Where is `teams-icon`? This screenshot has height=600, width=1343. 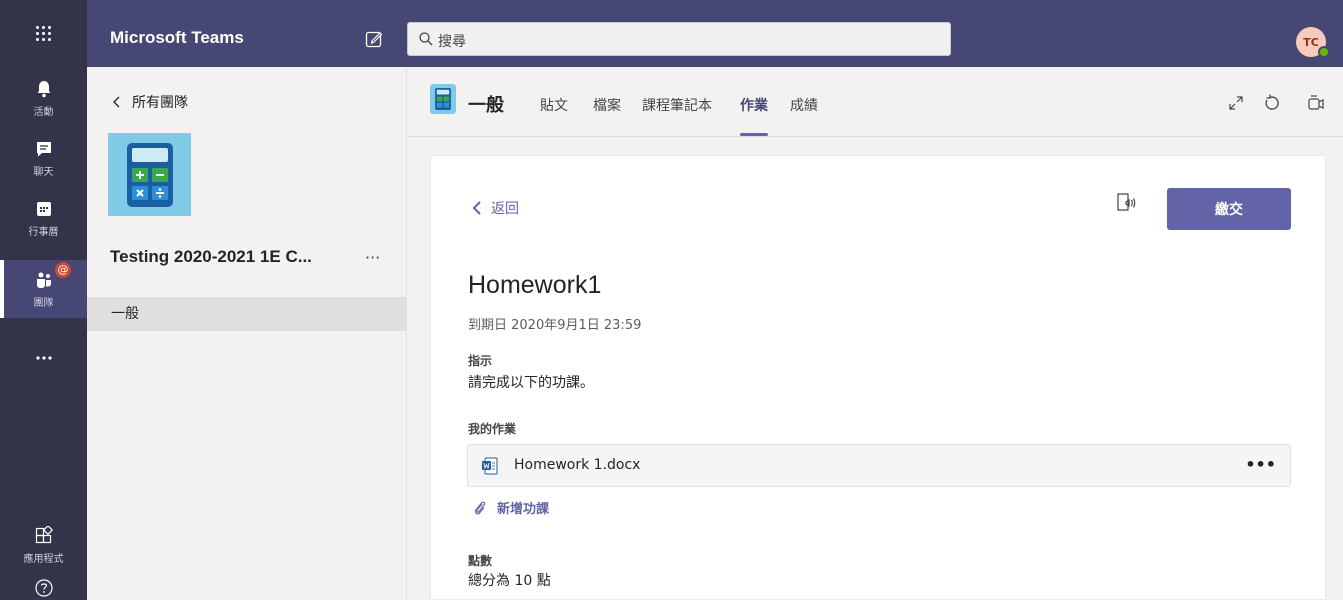
teams-icon is located at coordinates (43, 280).